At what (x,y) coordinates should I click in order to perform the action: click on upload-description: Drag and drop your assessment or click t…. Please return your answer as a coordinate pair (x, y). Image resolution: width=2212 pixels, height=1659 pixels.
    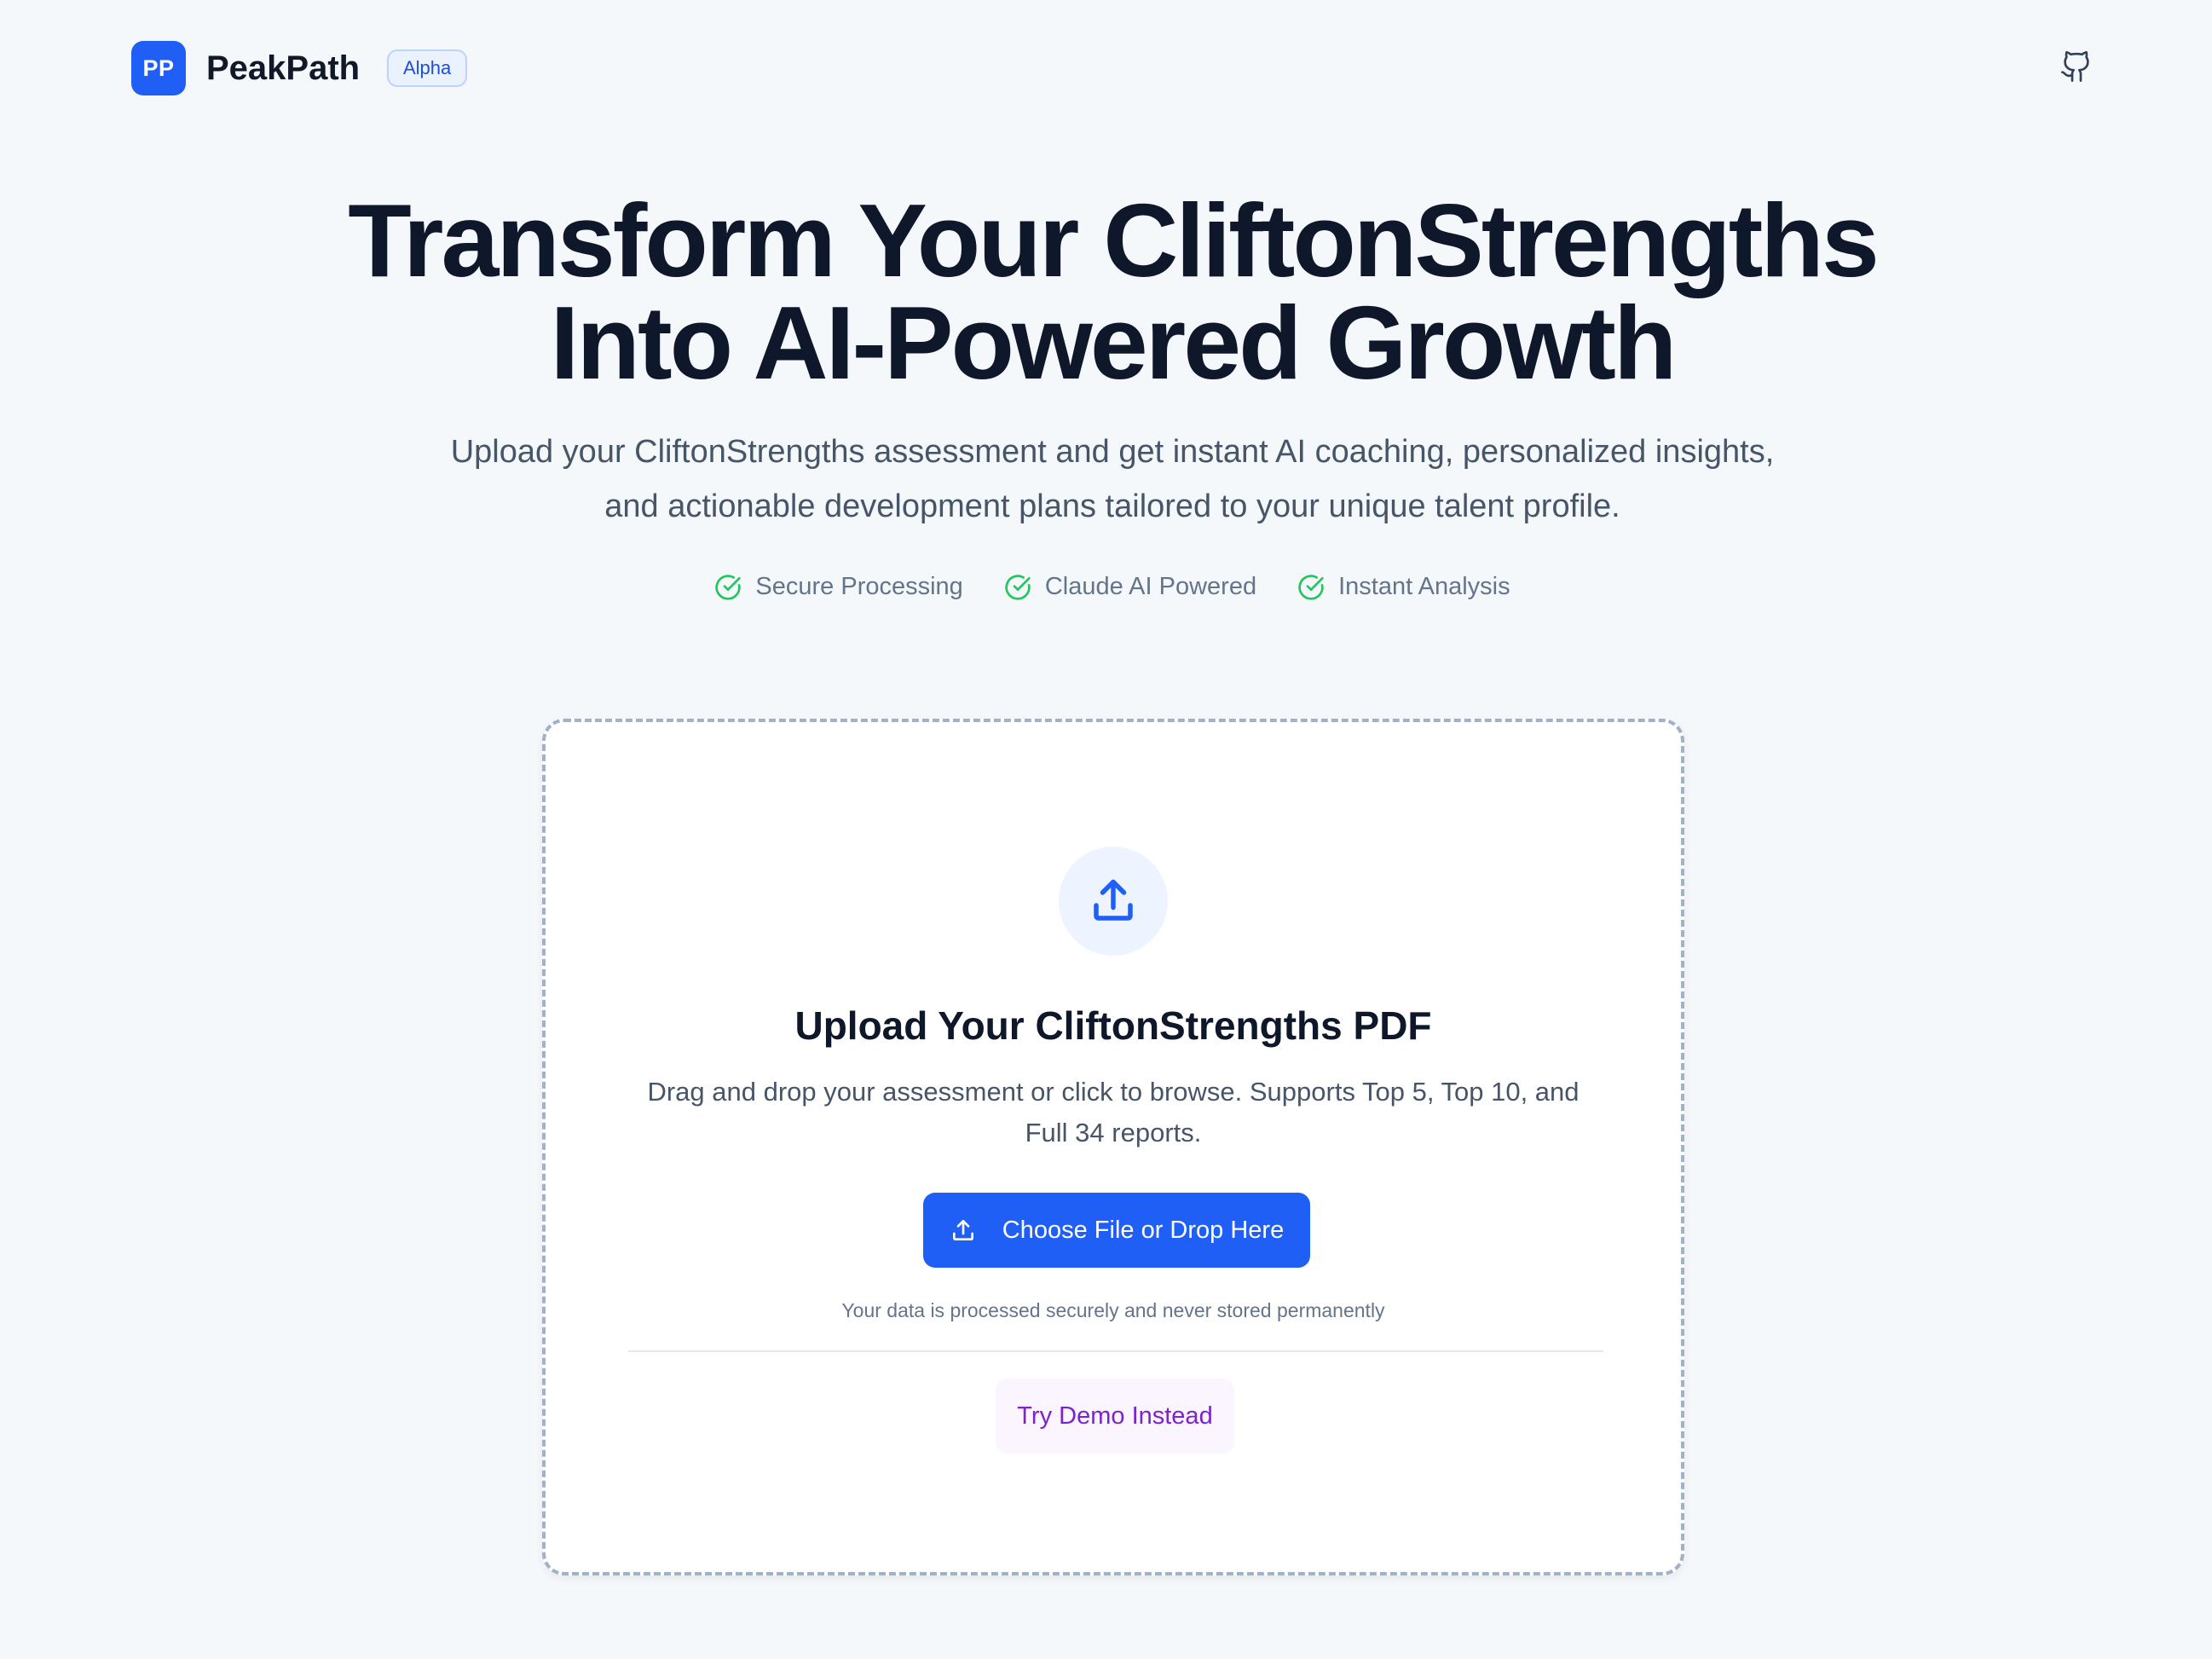
    Looking at the image, I should click on (1113, 1112).